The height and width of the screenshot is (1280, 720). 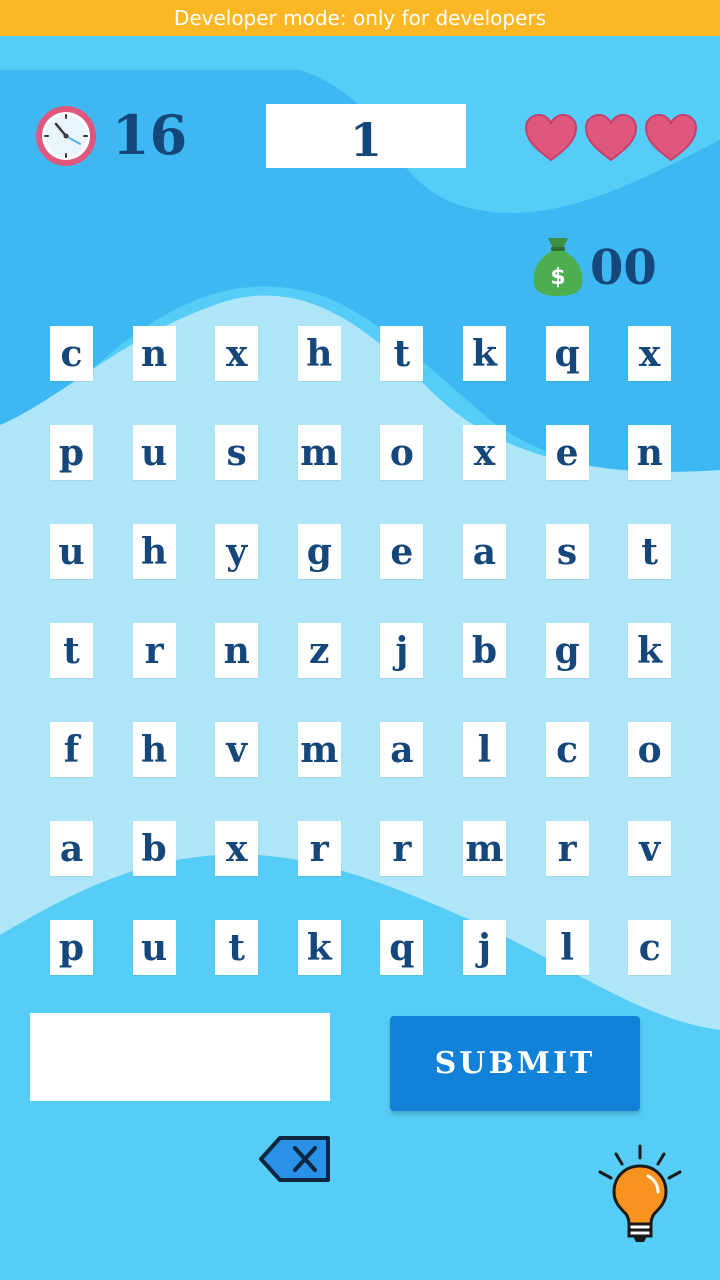 What do you see at coordinates (640, 1194) in the screenshot?
I see `lightbulb-icon` at bounding box center [640, 1194].